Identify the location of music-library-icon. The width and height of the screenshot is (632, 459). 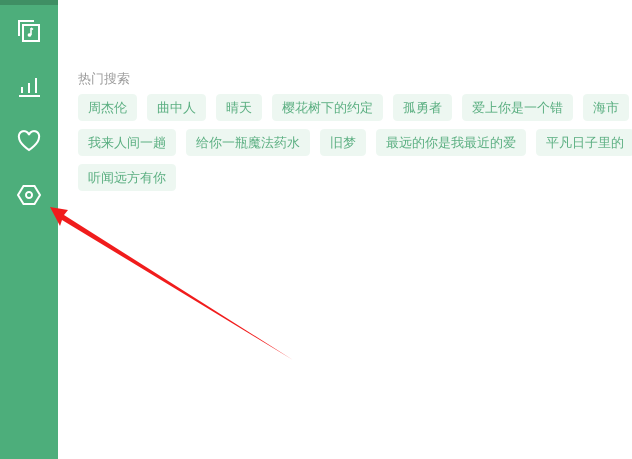
(29, 31).